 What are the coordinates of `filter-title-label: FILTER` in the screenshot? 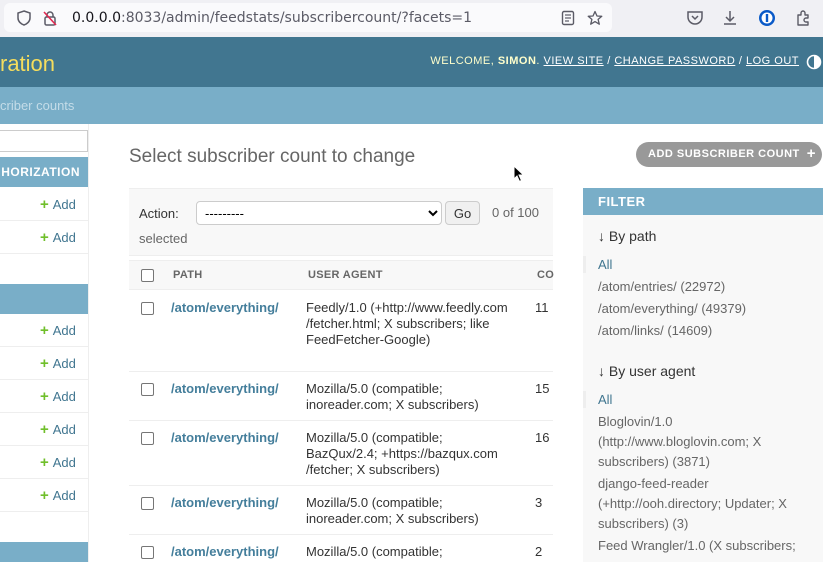 It's located at (622, 201).